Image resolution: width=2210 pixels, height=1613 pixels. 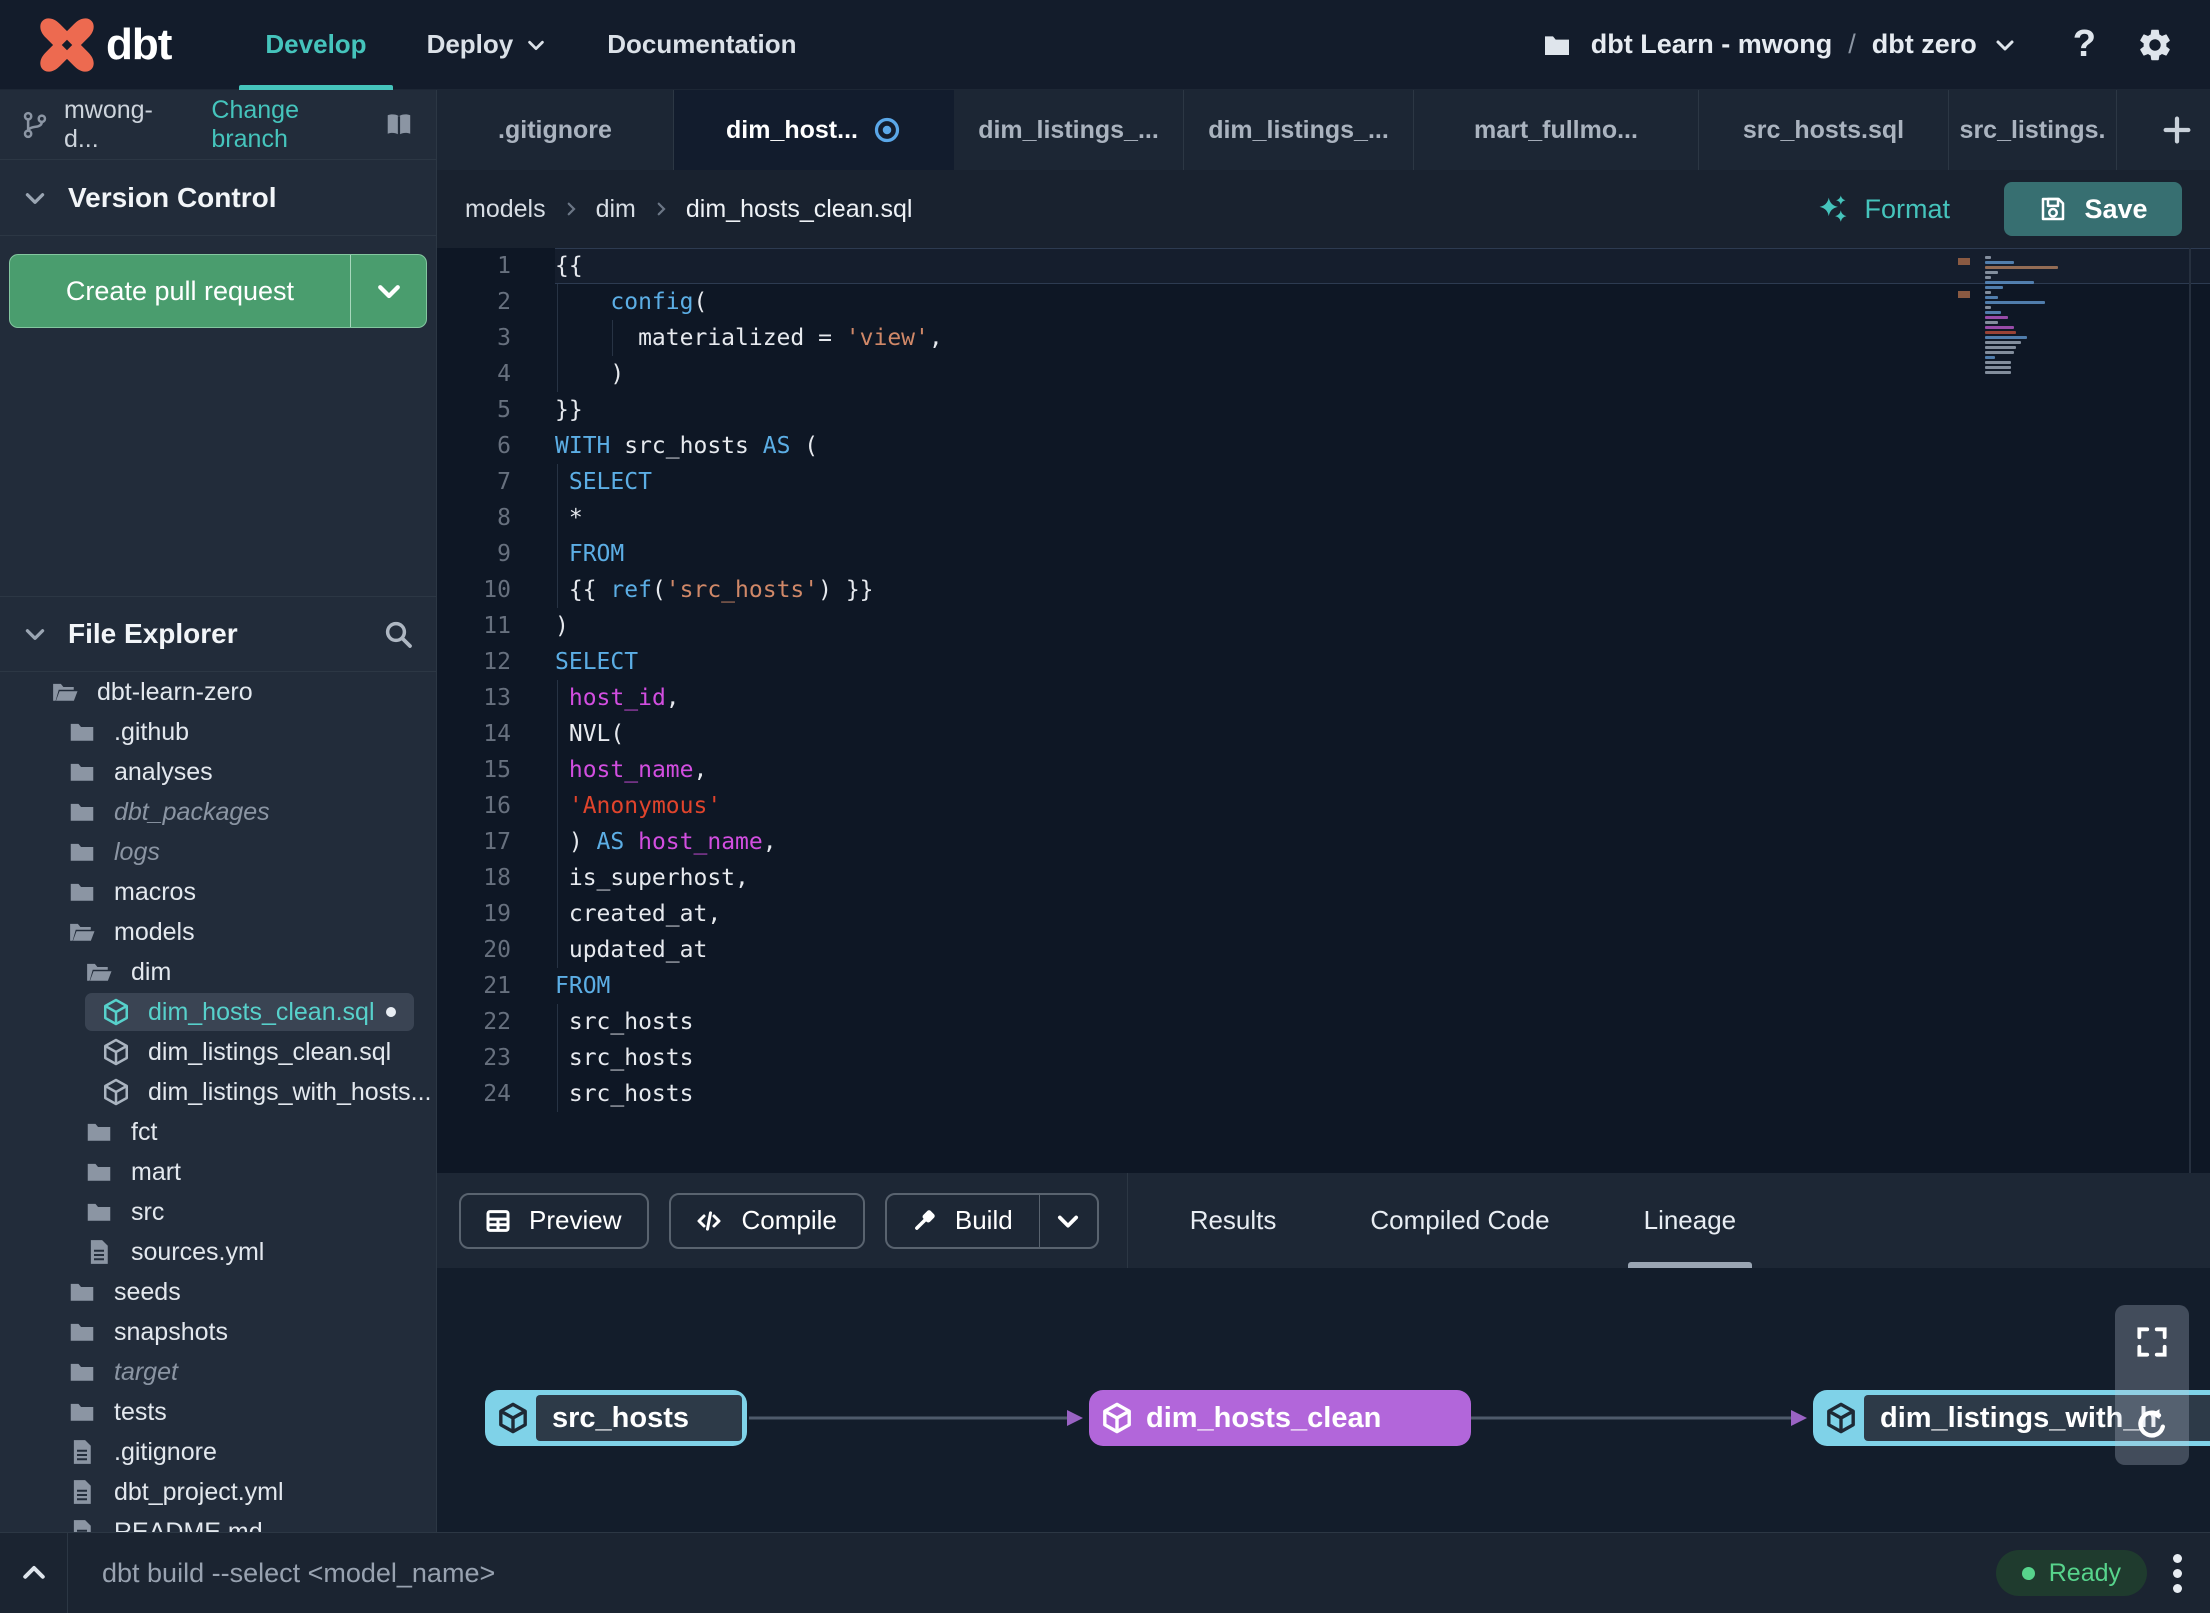 What do you see at coordinates (218, 1452) in the screenshot?
I see `tree-item--gitignore: .gitignore` at bounding box center [218, 1452].